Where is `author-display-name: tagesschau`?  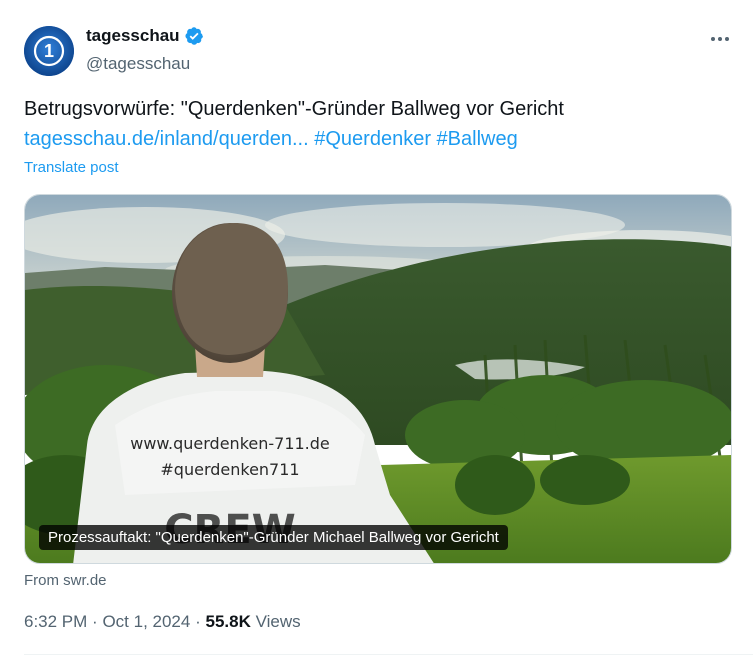
author-display-name: tagesschau is located at coordinates (133, 36).